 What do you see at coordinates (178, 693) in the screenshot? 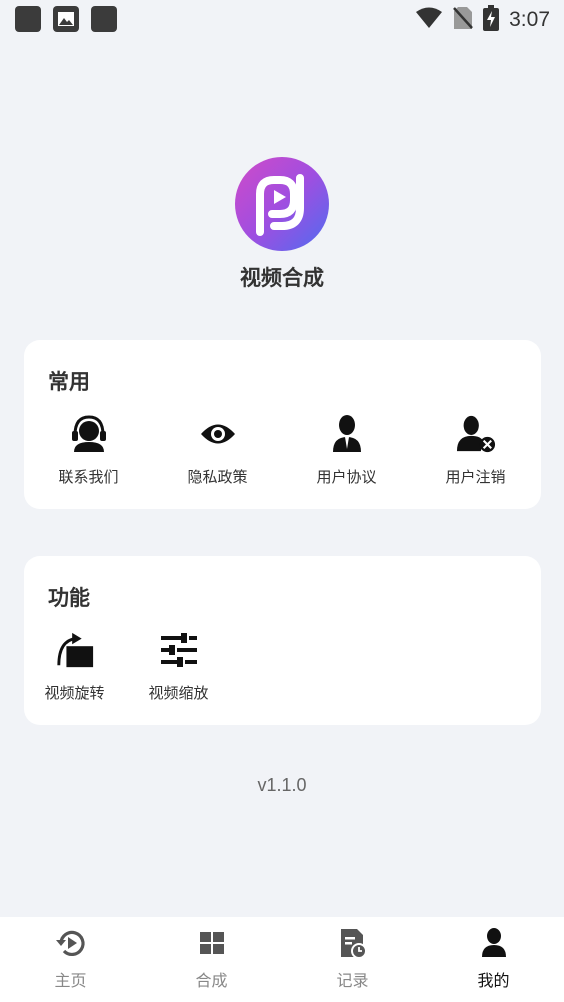
I see `video-scale-label: 视频缩放` at bounding box center [178, 693].